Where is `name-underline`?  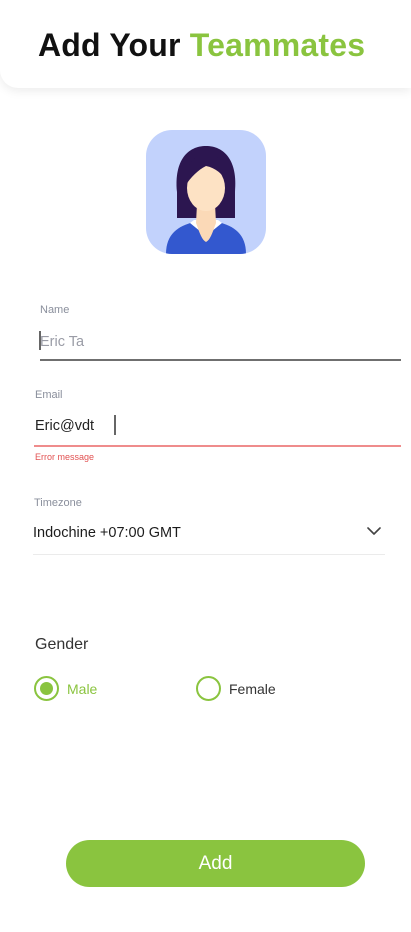 name-underline is located at coordinates (220, 360).